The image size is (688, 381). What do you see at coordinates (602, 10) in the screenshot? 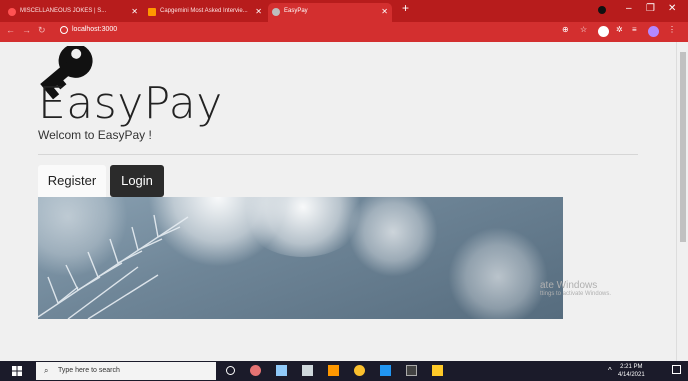
I see `recording-icon` at bounding box center [602, 10].